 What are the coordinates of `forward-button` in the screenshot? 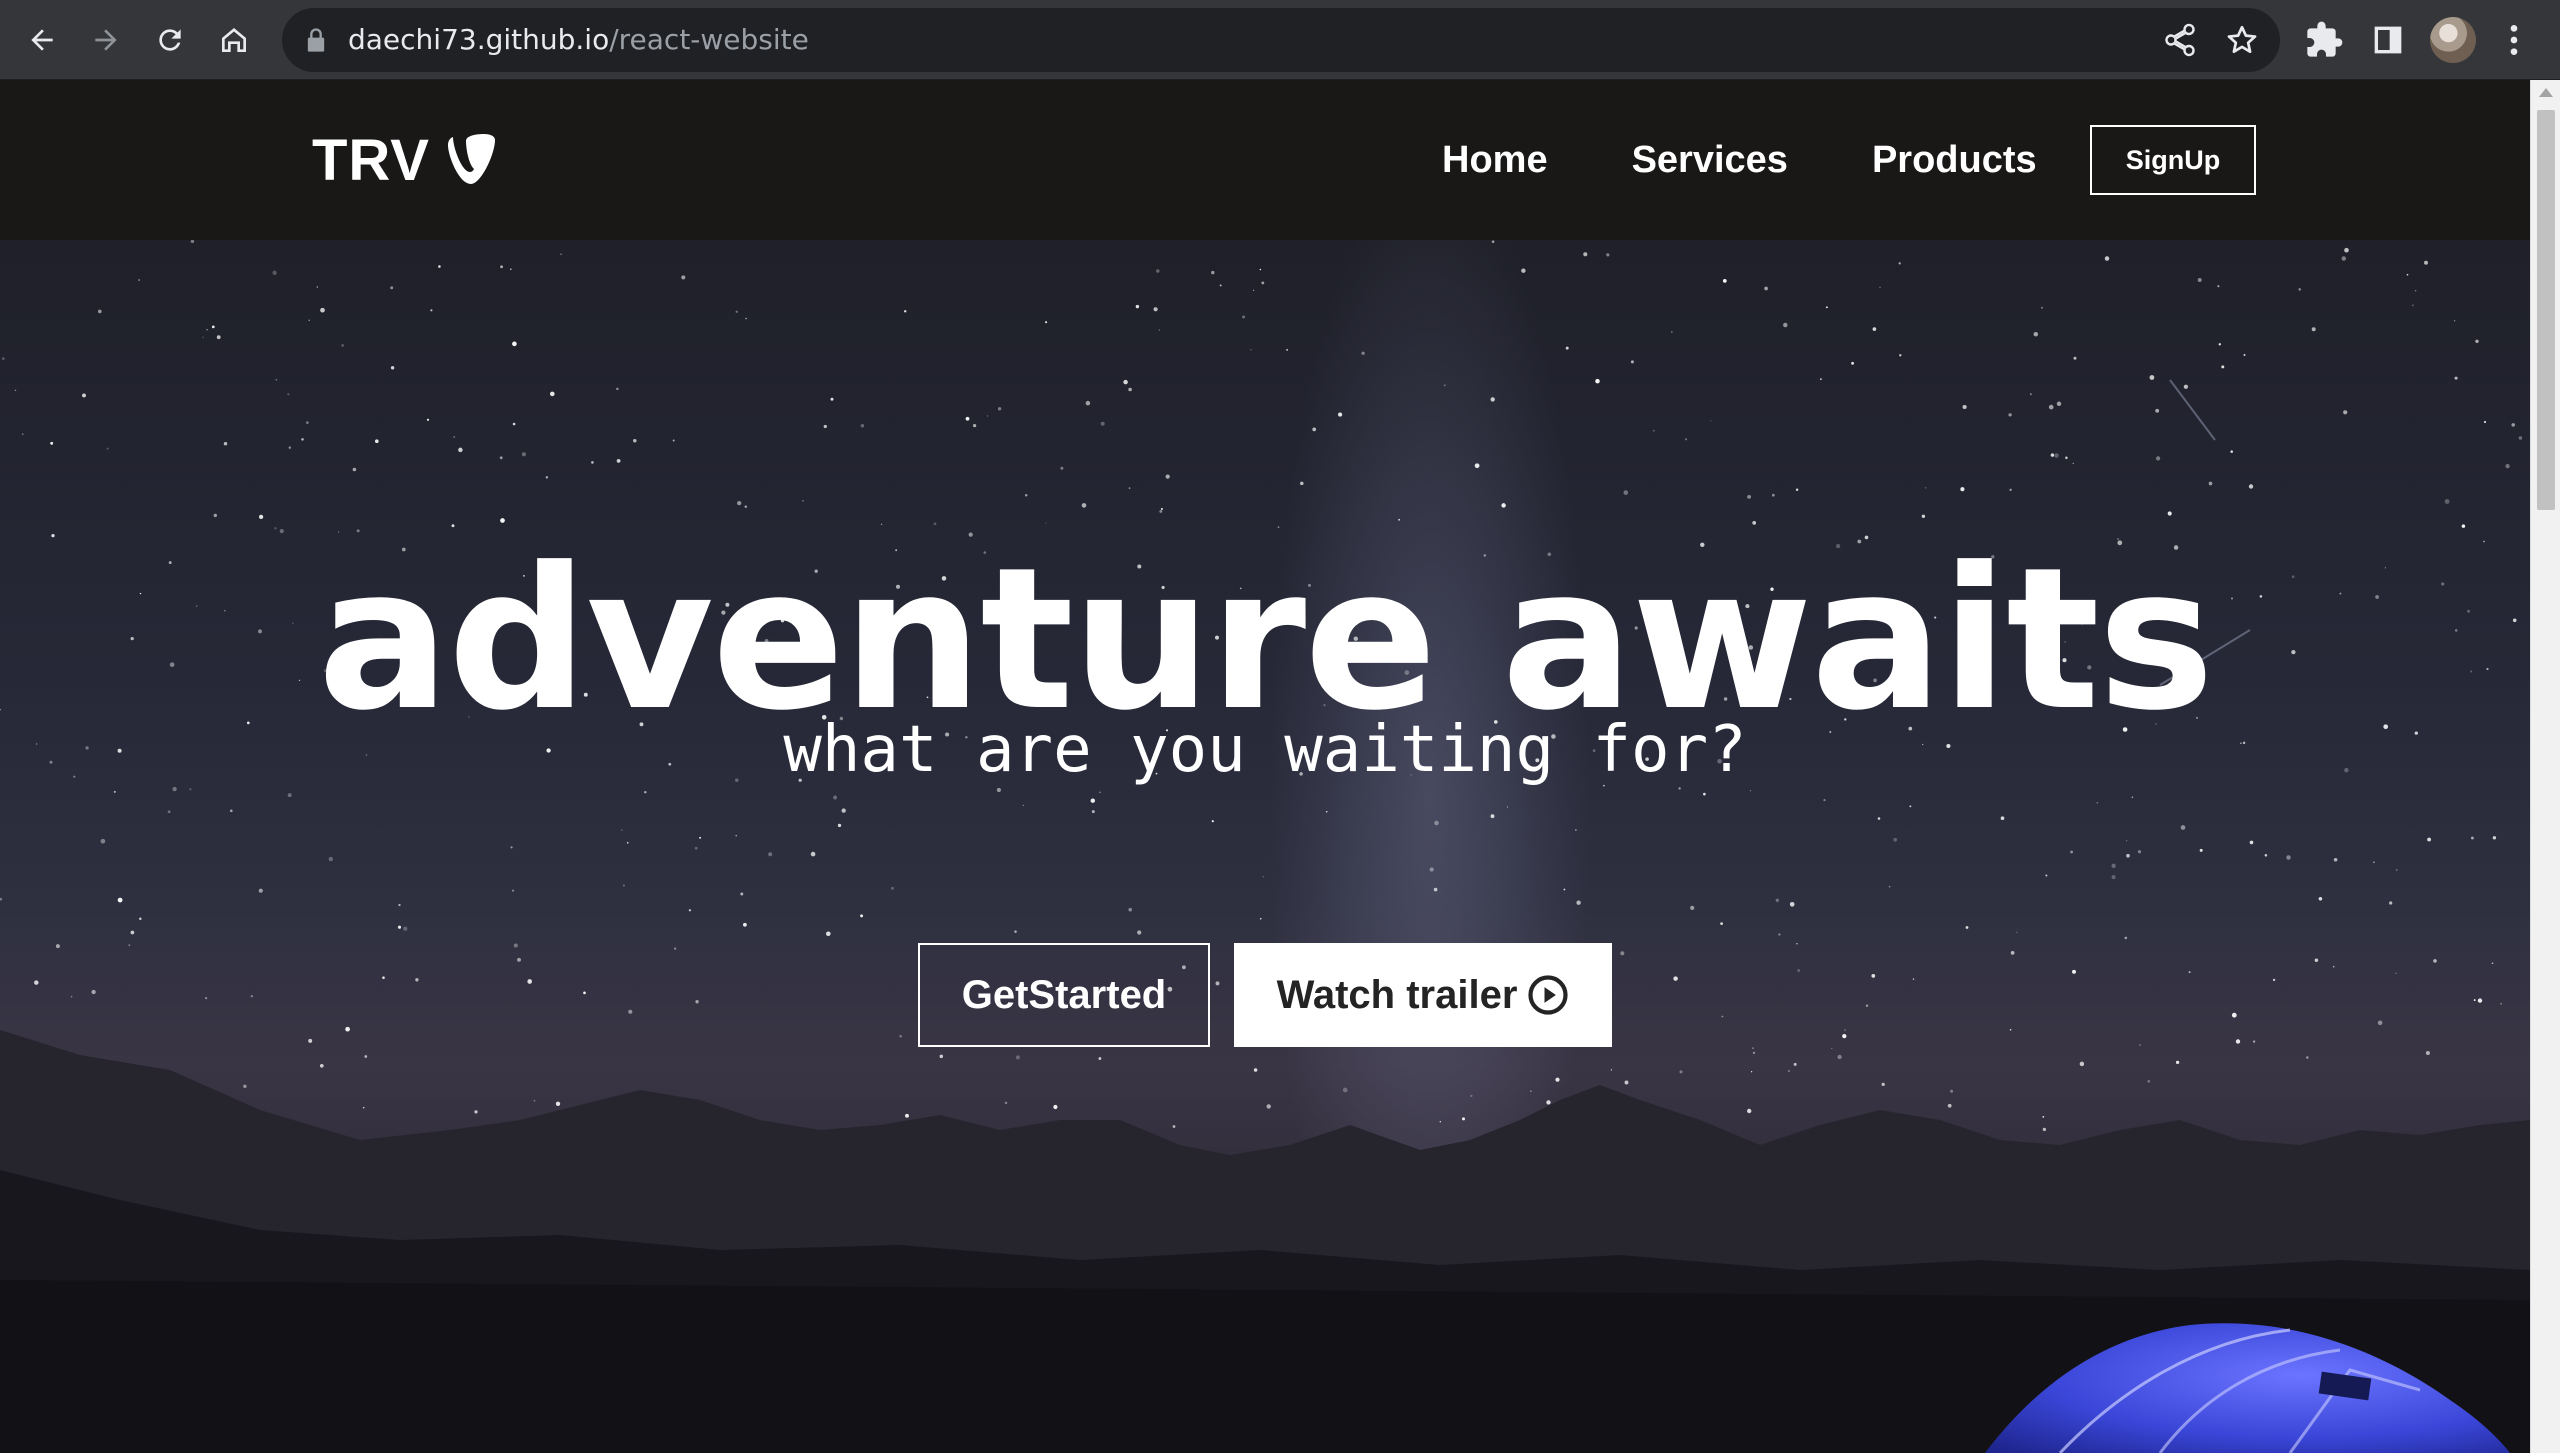 It's located at (106, 40).